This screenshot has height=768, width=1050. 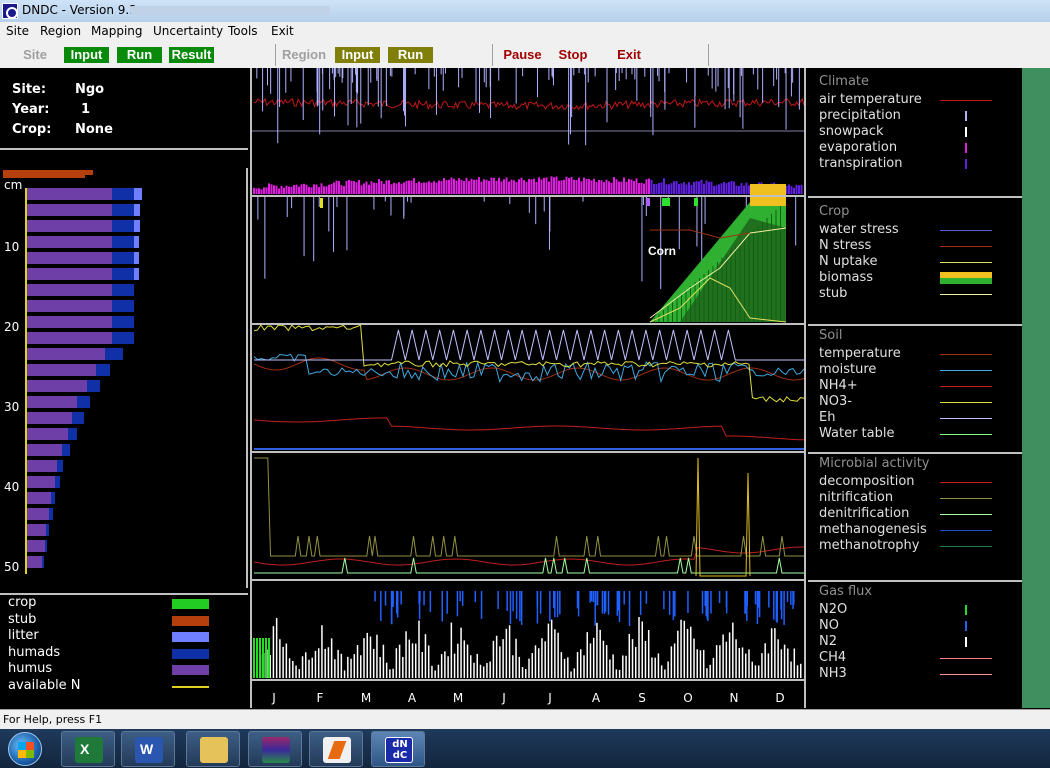 What do you see at coordinates (870, 99) in the screenshot?
I see `legend-item: air temperature` at bounding box center [870, 99].